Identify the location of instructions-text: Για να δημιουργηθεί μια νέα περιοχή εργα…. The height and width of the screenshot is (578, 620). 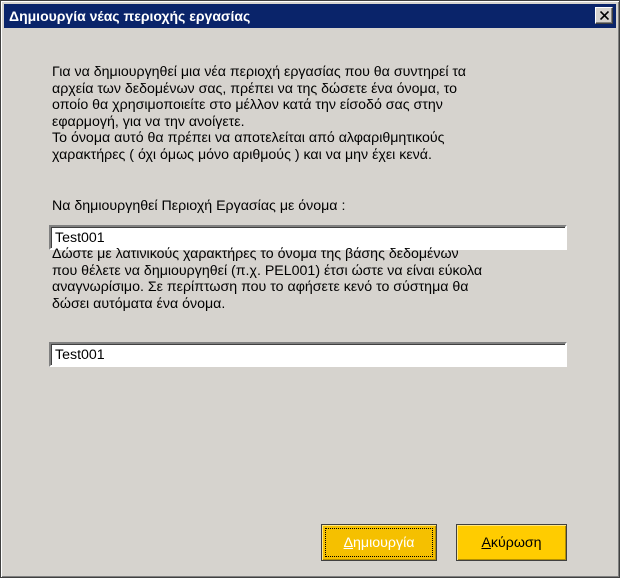
(259, 113).